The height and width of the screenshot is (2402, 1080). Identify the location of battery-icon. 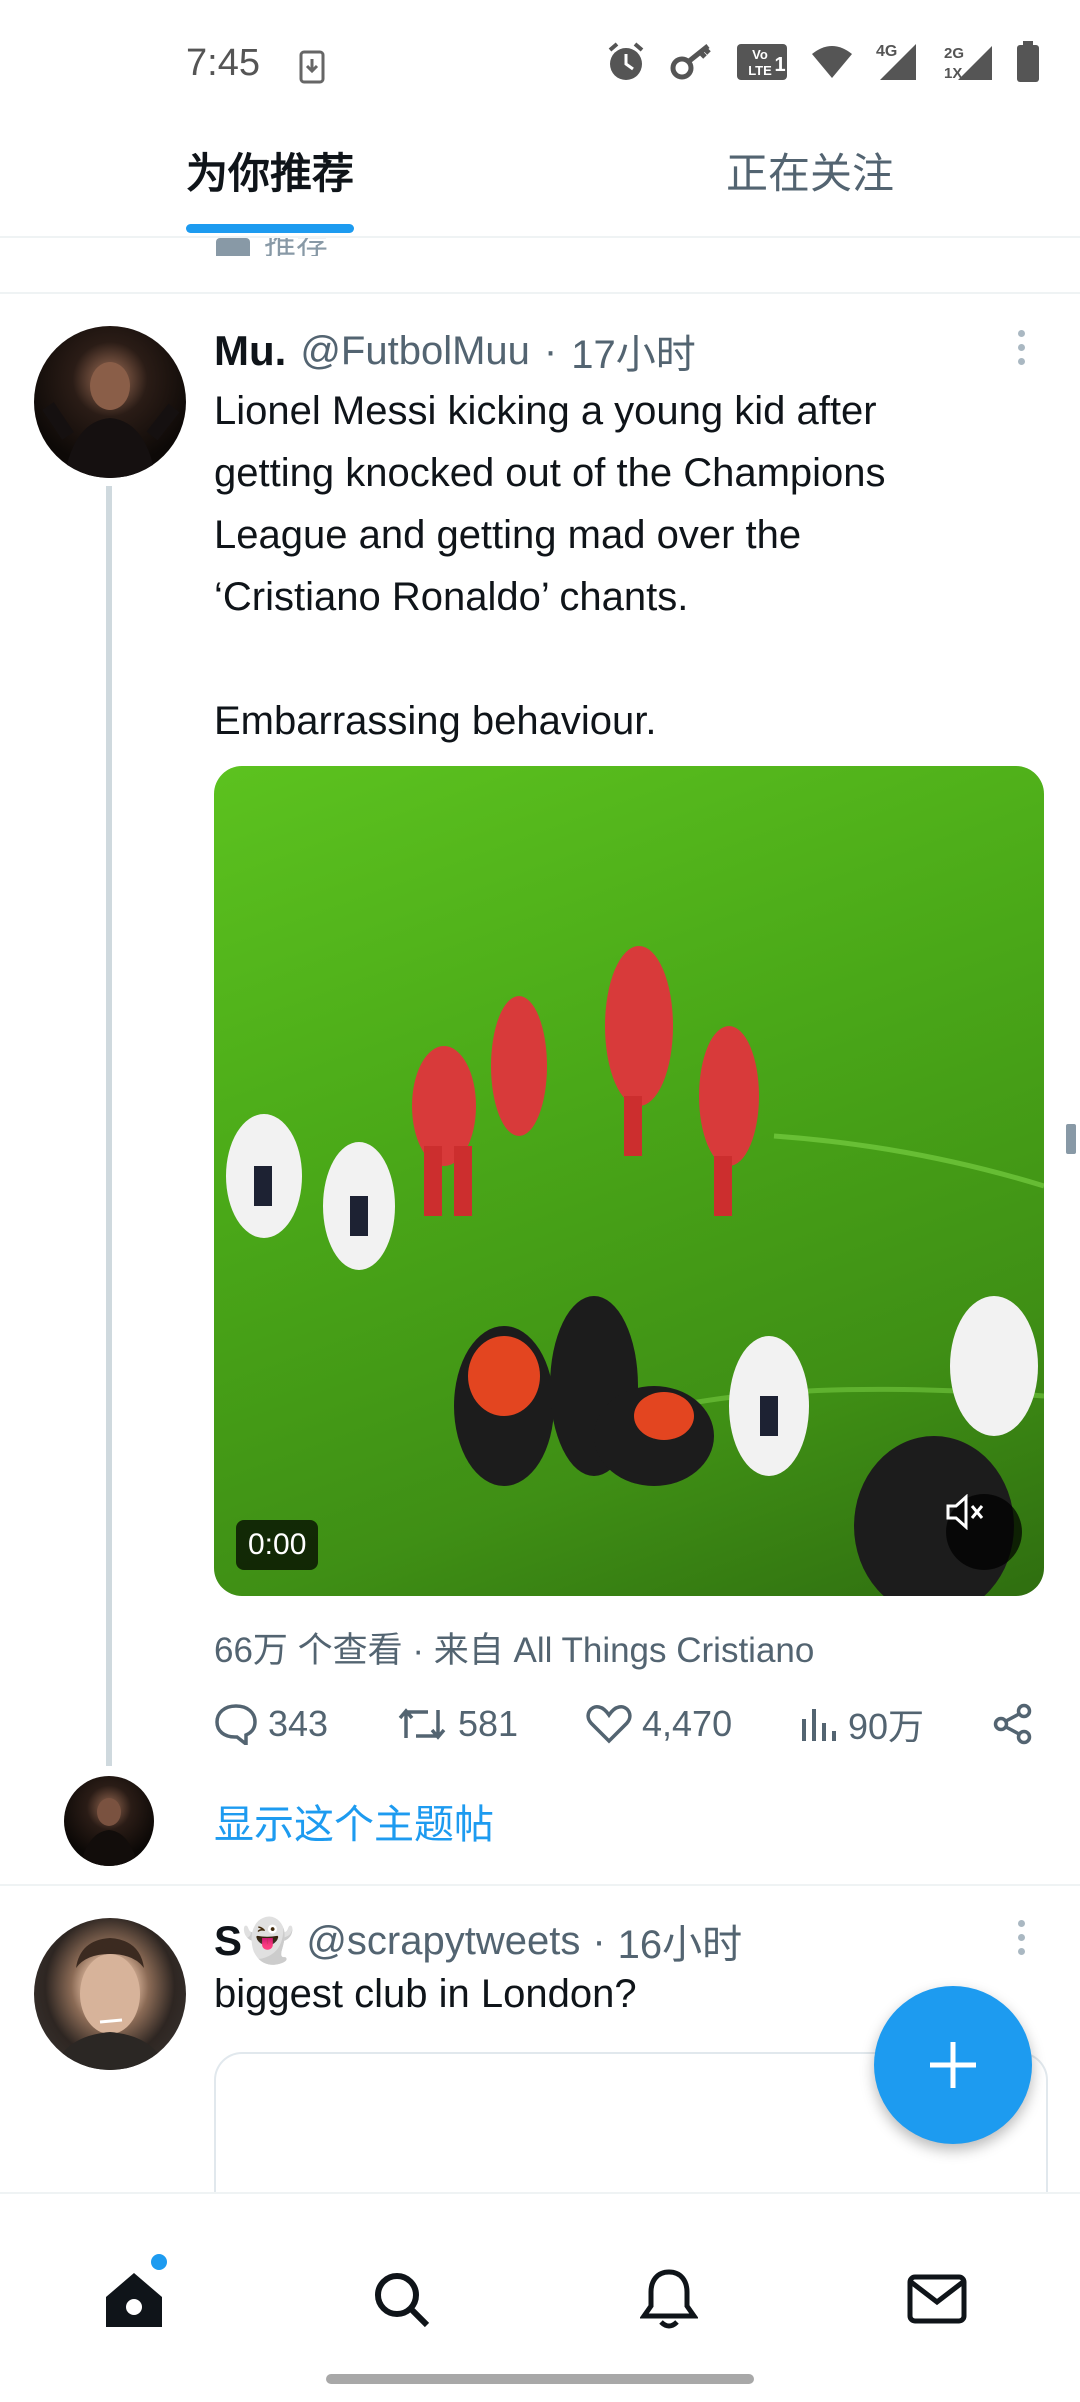
(1028, 62).